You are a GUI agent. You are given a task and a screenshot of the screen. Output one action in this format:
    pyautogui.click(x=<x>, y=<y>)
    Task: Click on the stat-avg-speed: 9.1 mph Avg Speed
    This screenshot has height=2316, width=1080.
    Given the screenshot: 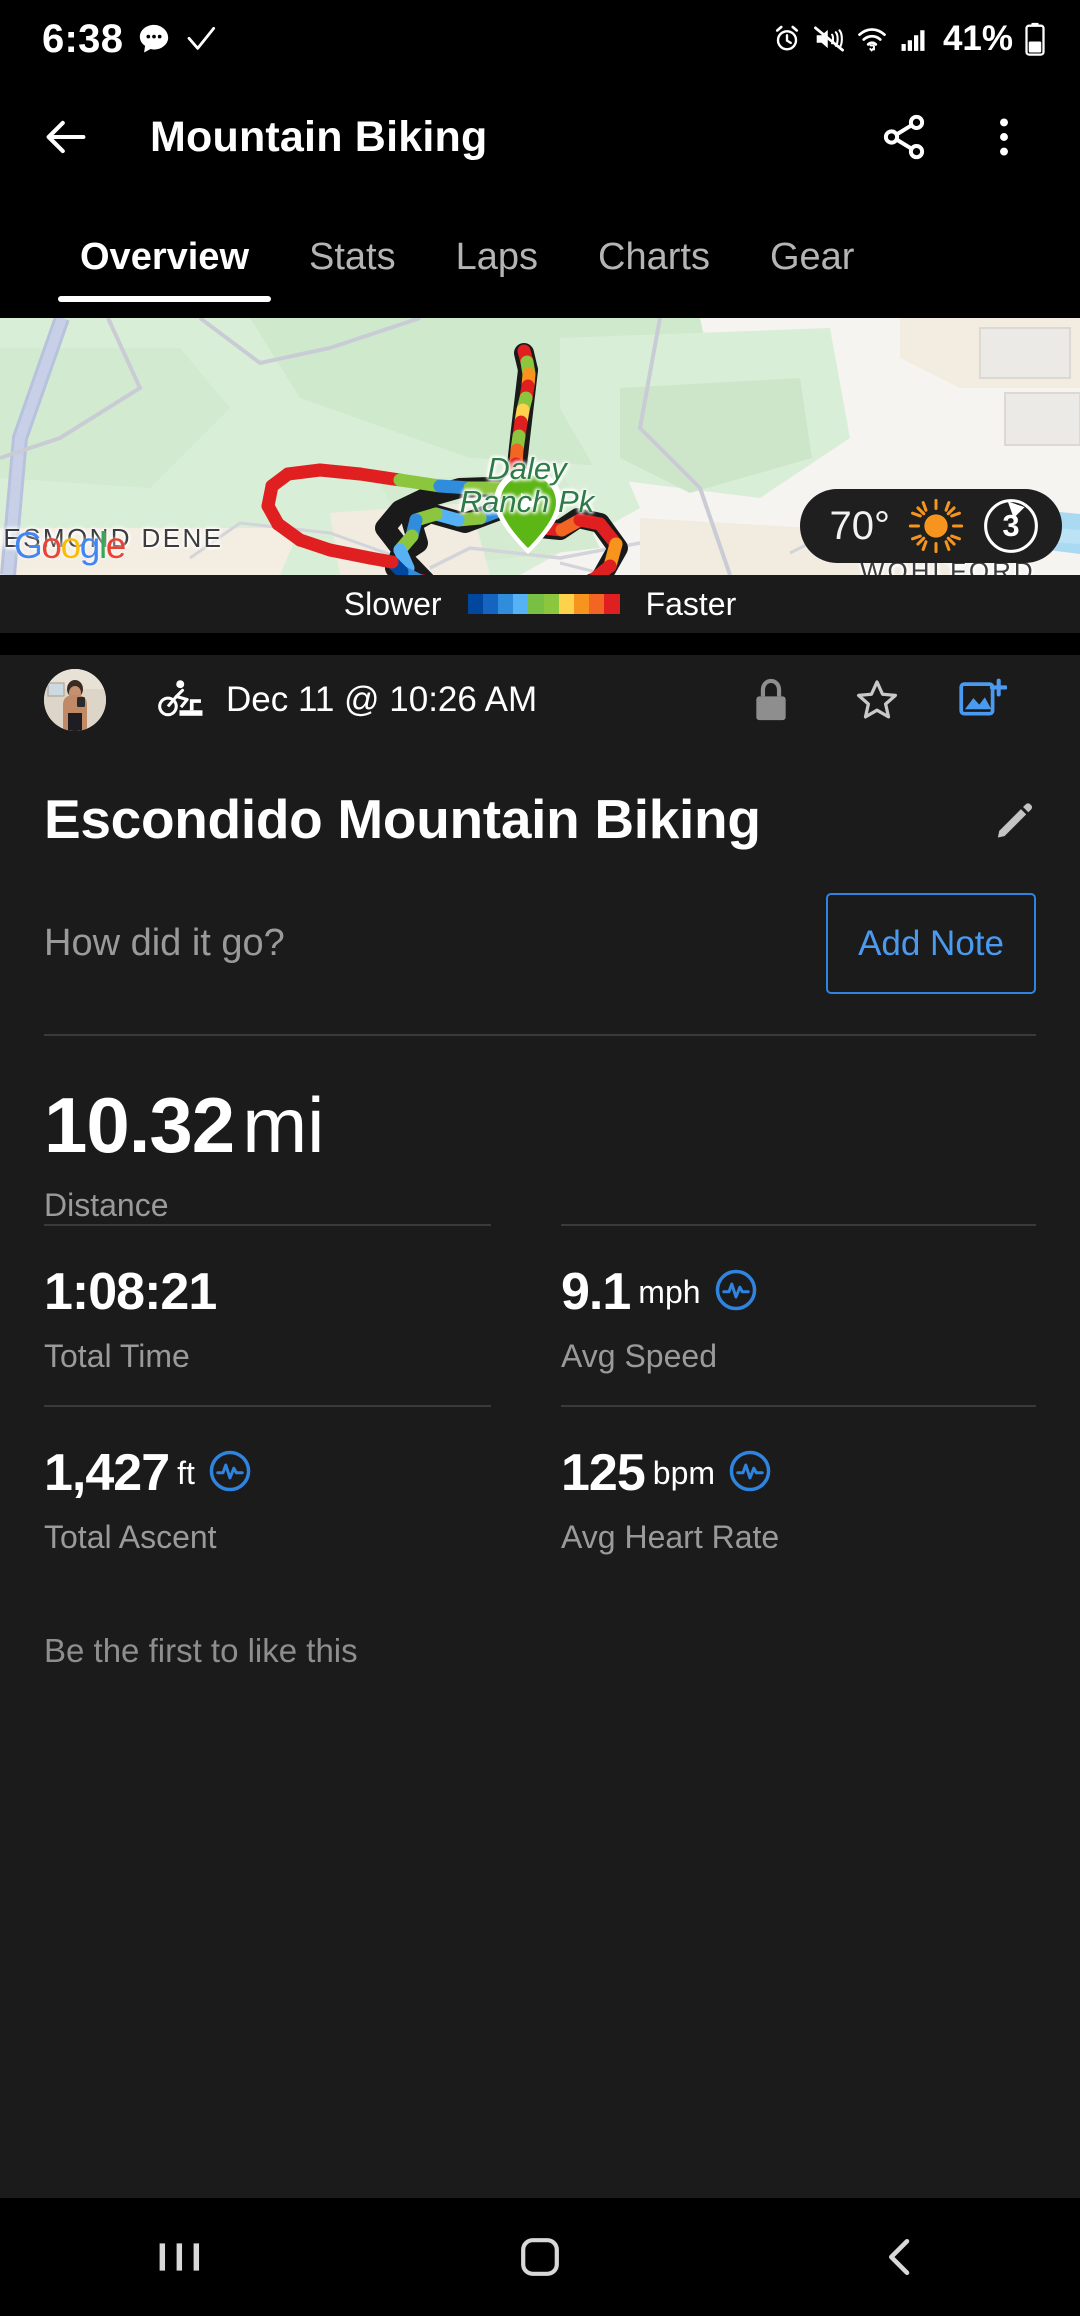 What is the action you would take?
    pyautogui.click(x=777, y=1314)
    